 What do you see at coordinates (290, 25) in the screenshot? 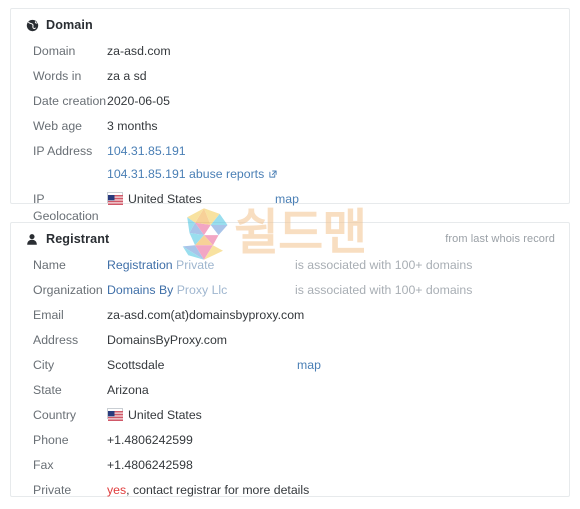
I see `domain-panel-header: Domain` at bounding box center [290, 25].